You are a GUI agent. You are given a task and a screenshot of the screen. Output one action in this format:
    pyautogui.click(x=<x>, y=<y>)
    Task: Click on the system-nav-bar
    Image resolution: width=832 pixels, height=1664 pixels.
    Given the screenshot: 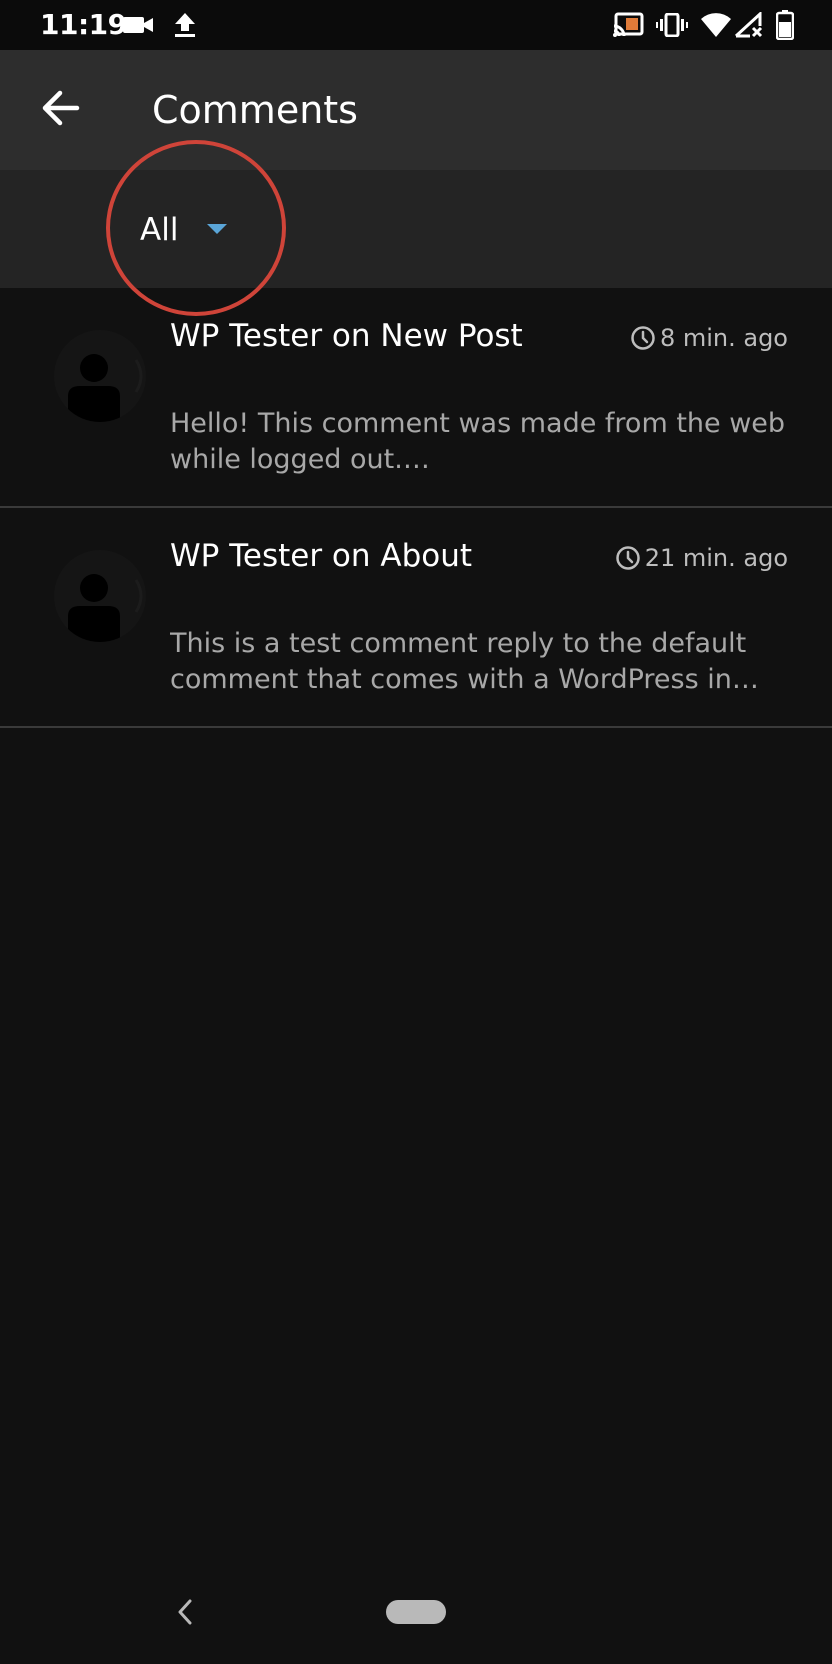 What is the action you would take?
    pyautogui.click(x=416, y=1614)
    